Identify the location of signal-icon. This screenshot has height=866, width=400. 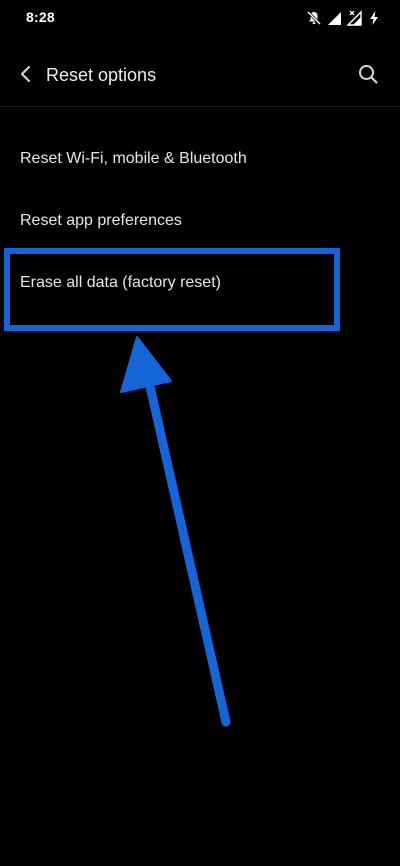
(334, 18).